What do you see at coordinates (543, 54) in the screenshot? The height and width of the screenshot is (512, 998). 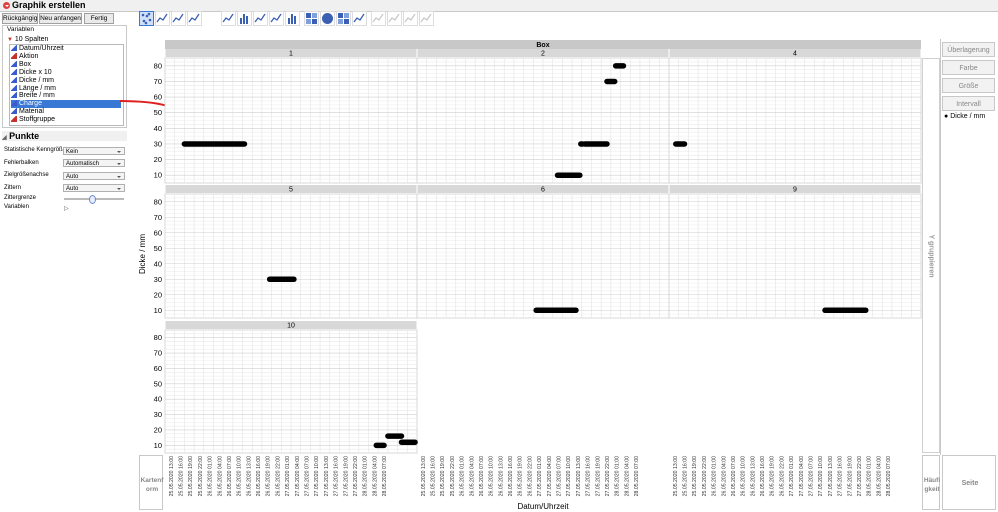 I see `panel-title: 2` at bounding box center [543, 54].